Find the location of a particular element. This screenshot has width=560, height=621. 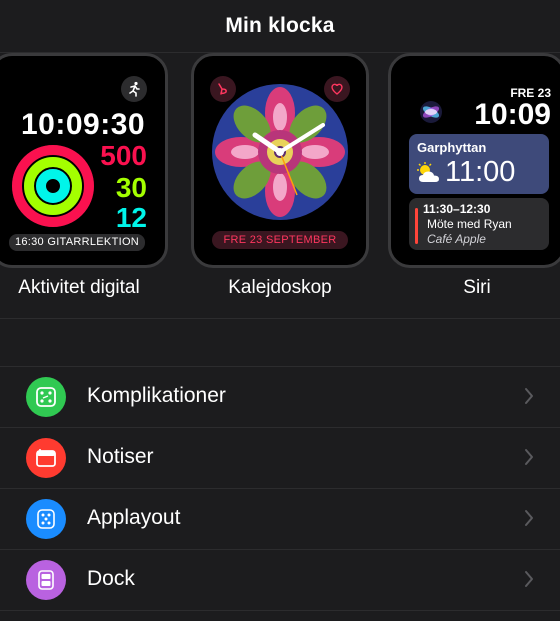

partly-cloudy-icon is located at coordinates (428, 172).